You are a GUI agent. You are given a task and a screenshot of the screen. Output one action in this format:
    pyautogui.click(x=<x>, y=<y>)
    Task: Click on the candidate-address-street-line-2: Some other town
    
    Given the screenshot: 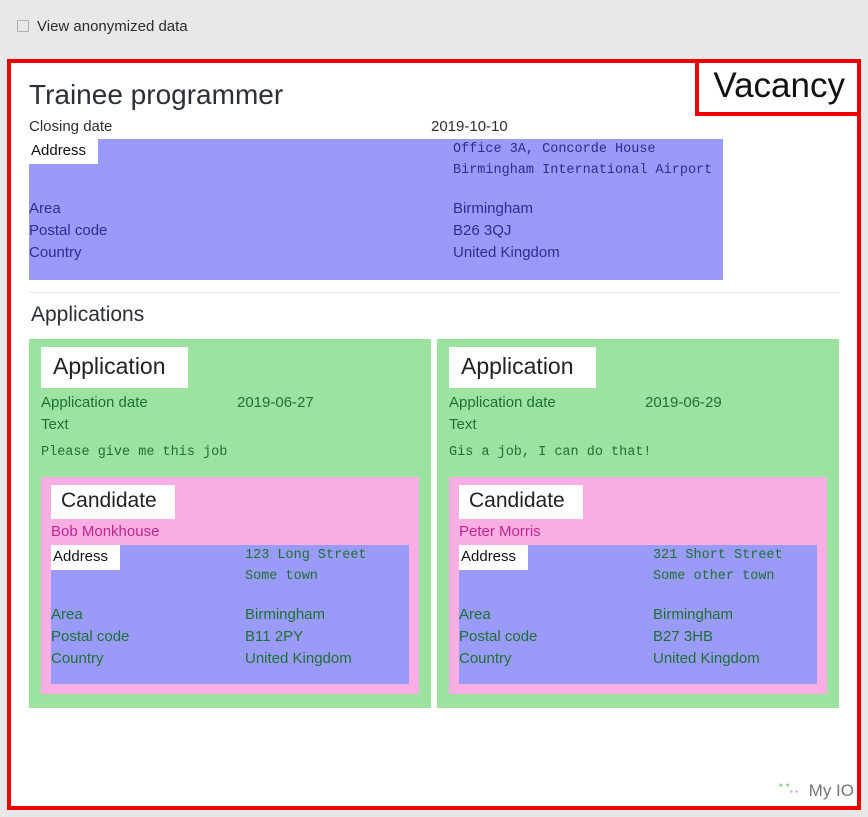 What is the action you would take?
    pyautogui.click(x=714, y=577)
    